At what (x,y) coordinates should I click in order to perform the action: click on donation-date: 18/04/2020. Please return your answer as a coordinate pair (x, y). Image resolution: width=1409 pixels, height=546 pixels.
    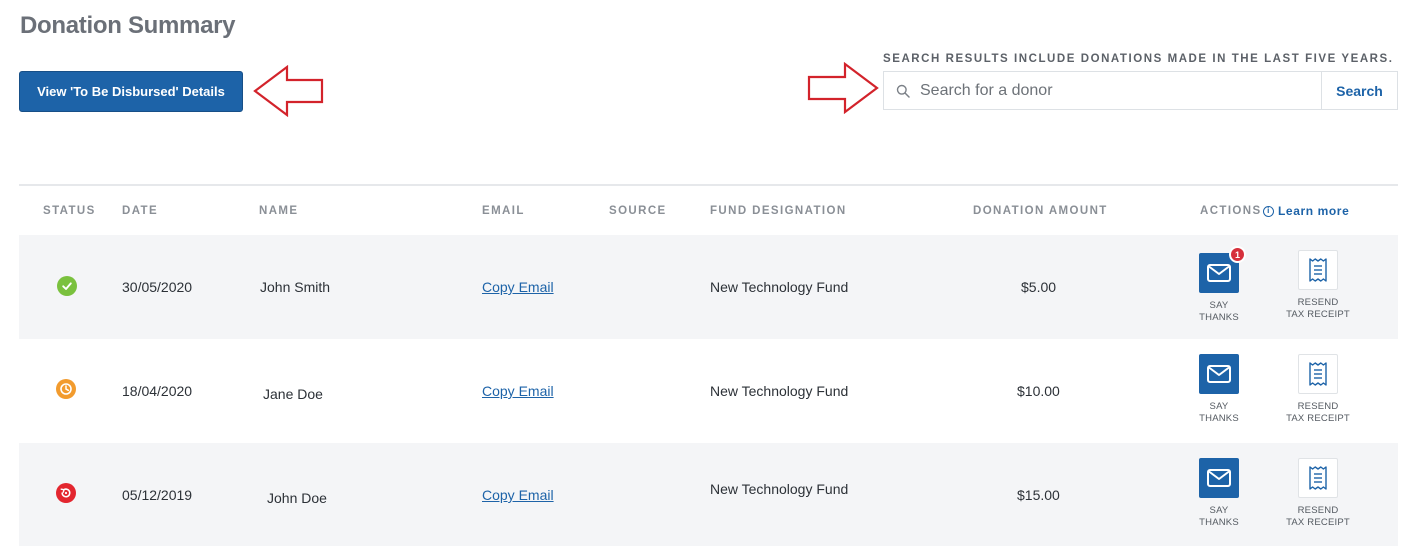
    Looking at the image, I should click on (157, 391).